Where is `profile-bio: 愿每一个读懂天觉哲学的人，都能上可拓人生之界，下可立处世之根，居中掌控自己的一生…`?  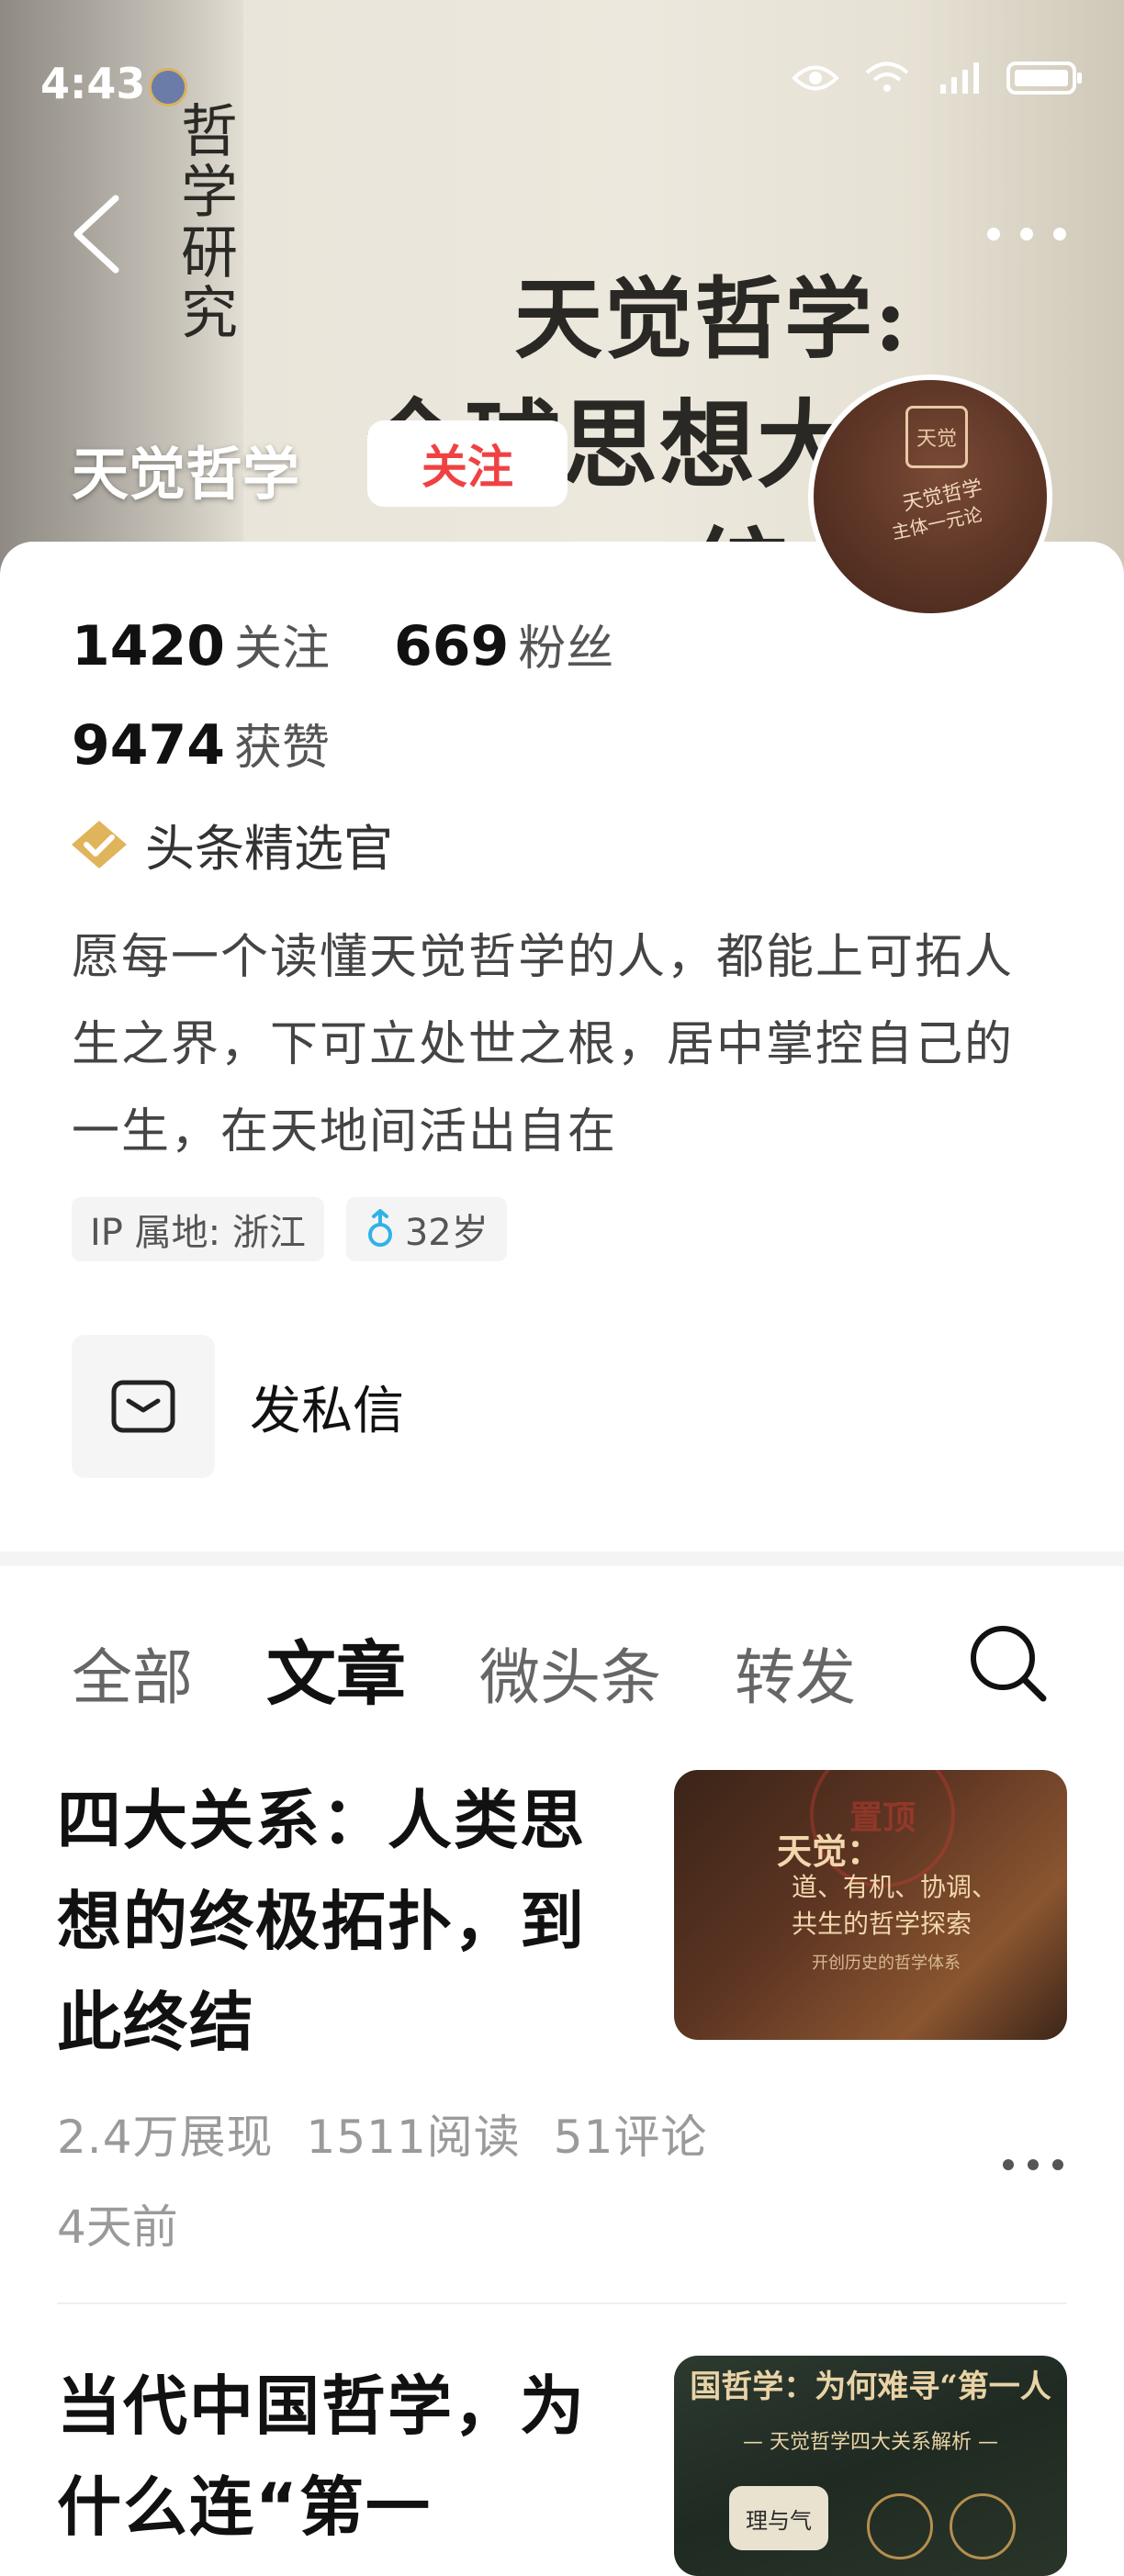
profile-bio: 愿每一个读懂天觉哲学的人，都能上可拓人生之界，下可立处世之根，居中掌控自己的一生… is located at coordinates (543, 1044).